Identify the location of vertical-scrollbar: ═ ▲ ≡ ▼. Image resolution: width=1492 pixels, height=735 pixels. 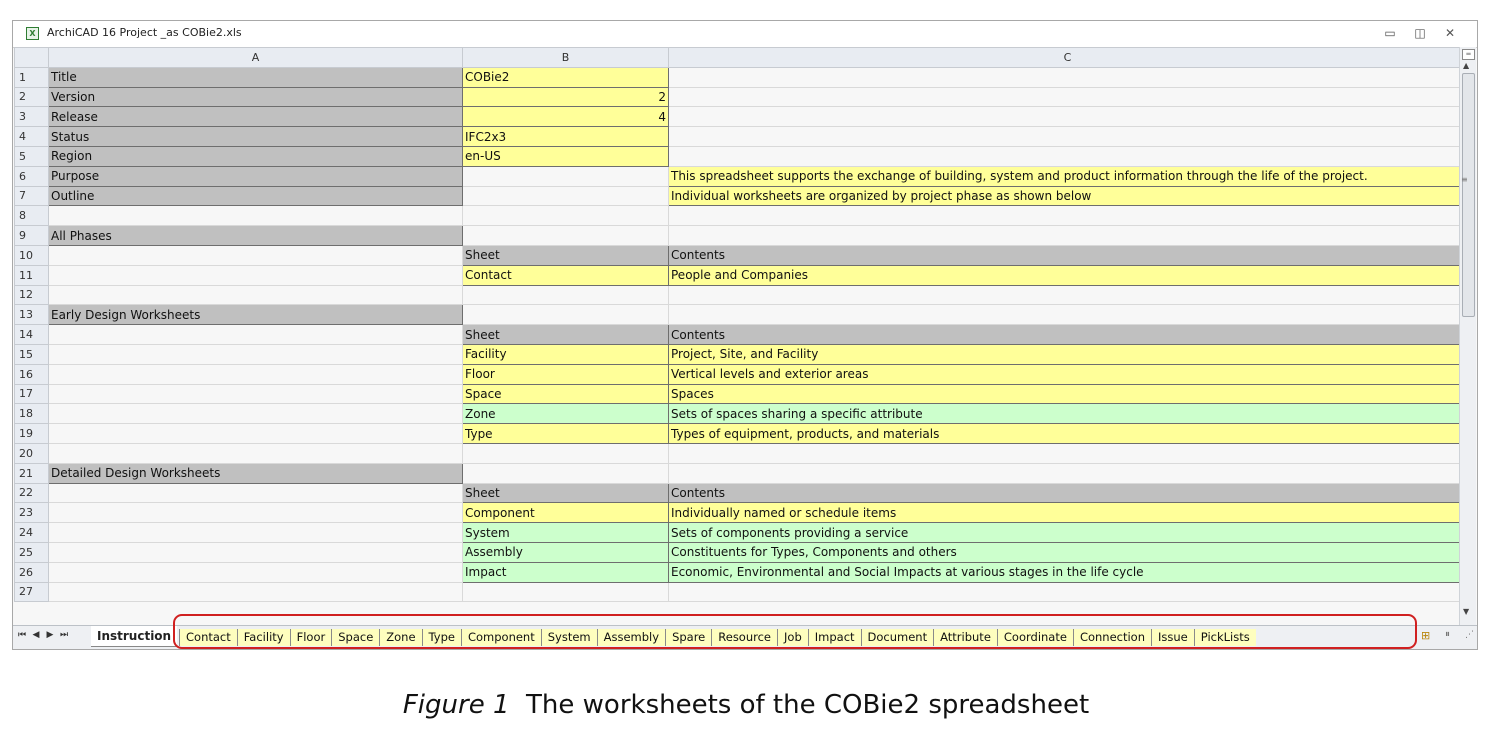
(1467, 336).